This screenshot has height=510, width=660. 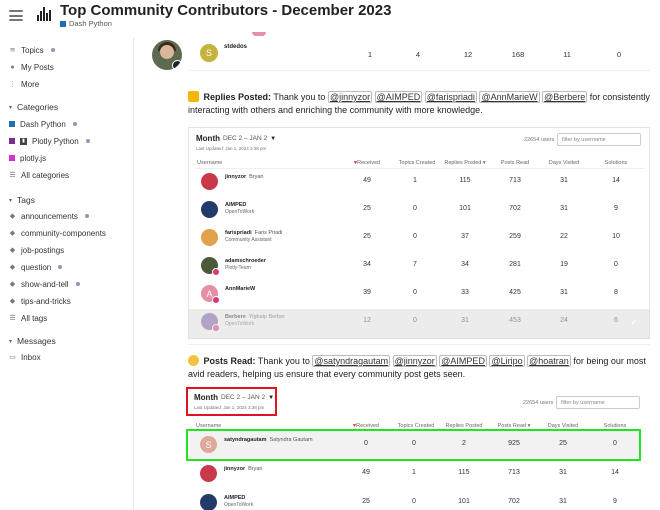 What do you see at coordinates (616, 180) in the screenshot?
I see `stat-solutions: 14` at bounding box center [616, 180].